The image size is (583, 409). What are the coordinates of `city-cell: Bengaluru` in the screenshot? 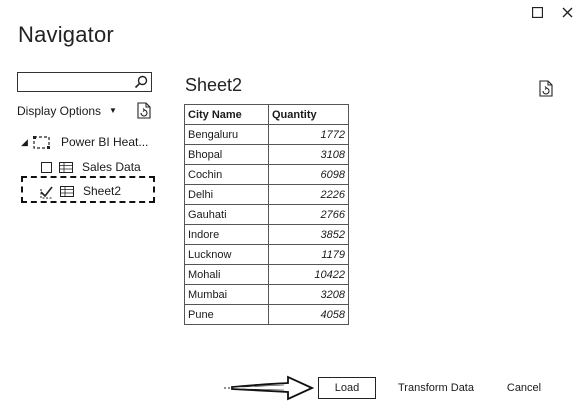 It's located at (226, 134).